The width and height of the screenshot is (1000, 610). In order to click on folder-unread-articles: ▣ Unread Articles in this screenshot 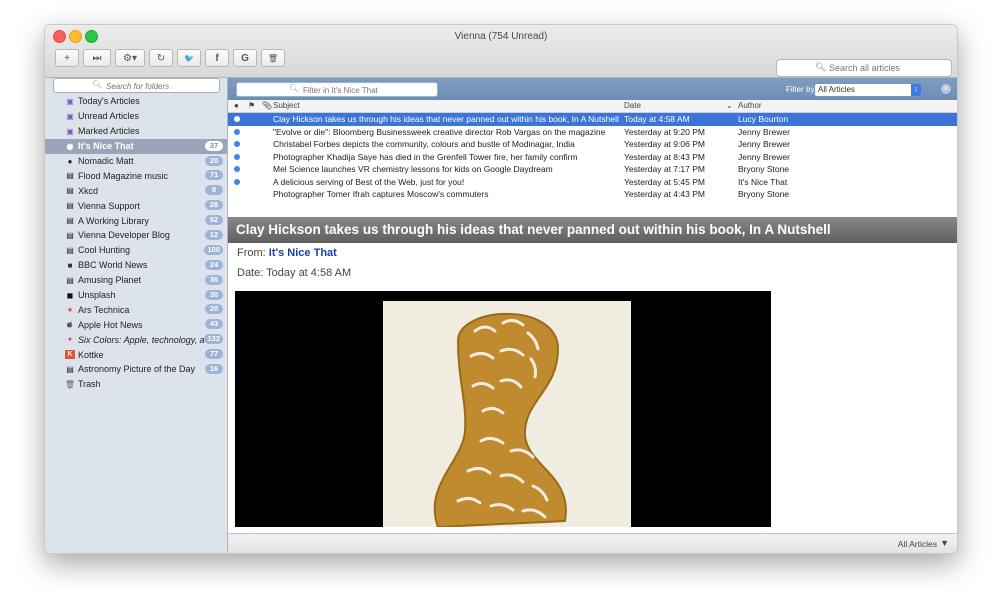, I will do `click(136, 116)`.